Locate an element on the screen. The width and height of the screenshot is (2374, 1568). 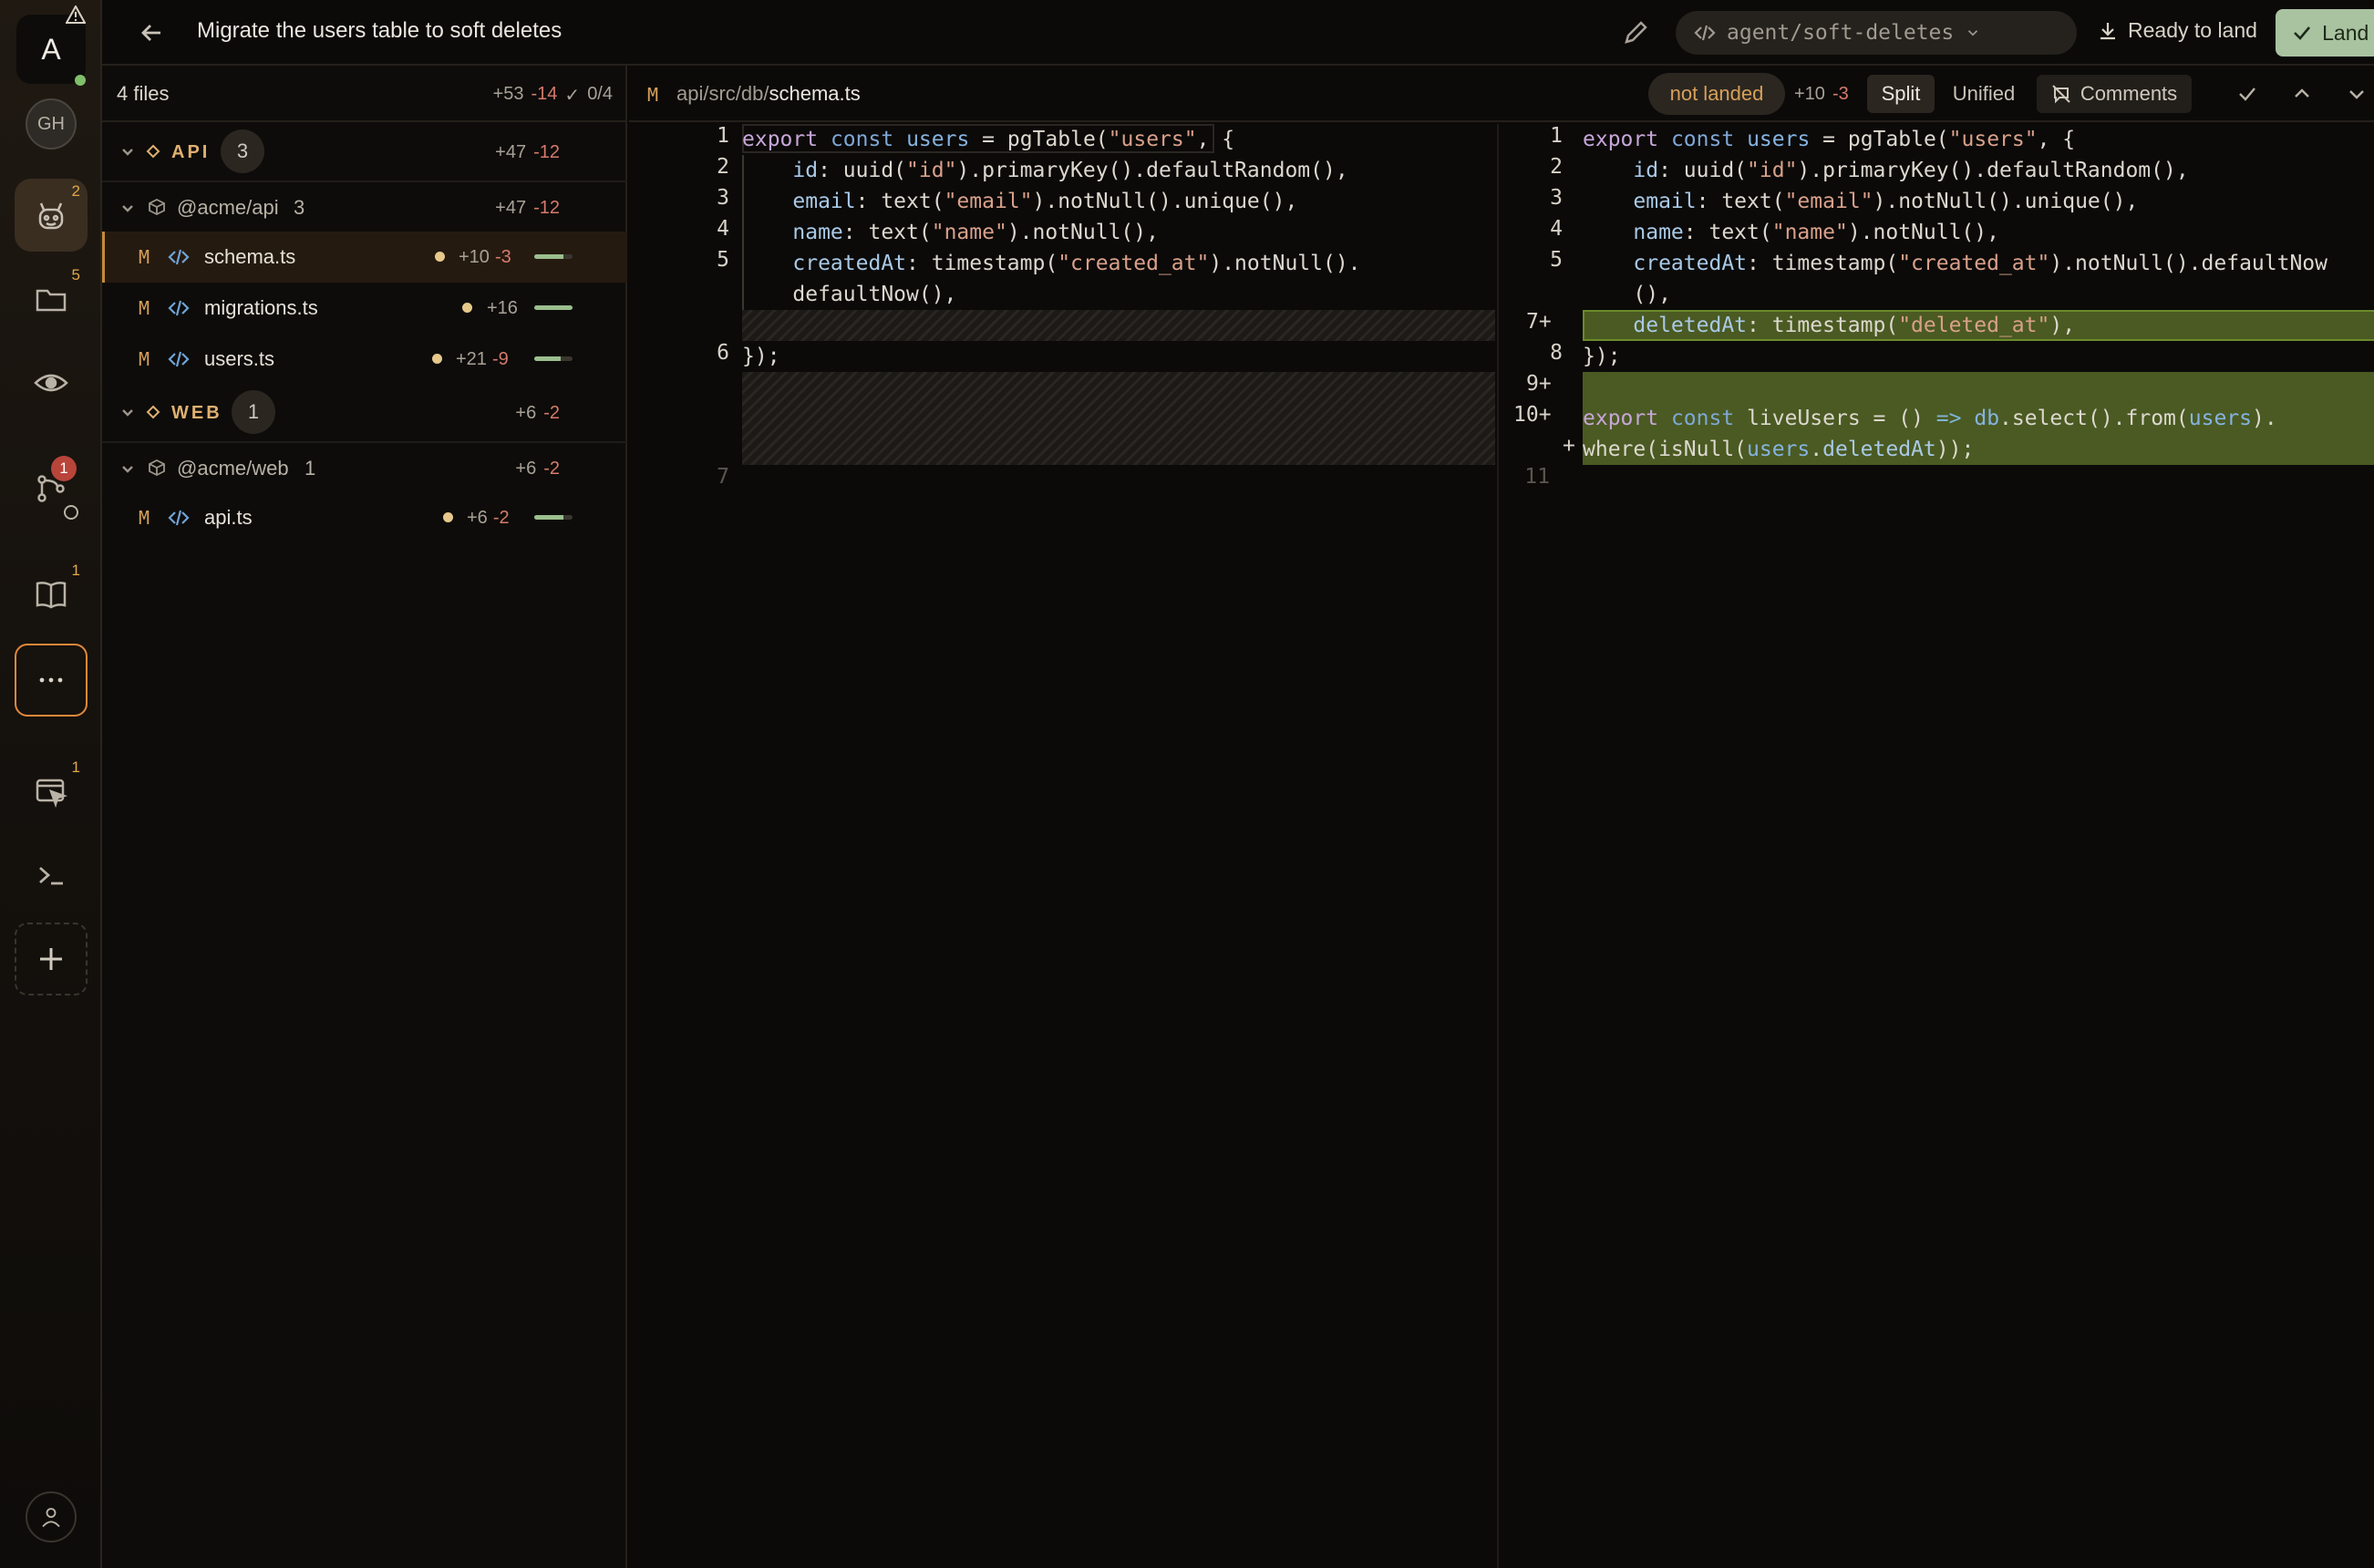
file-path-dir: api/src/db/ is located at coordinates (722, 93).